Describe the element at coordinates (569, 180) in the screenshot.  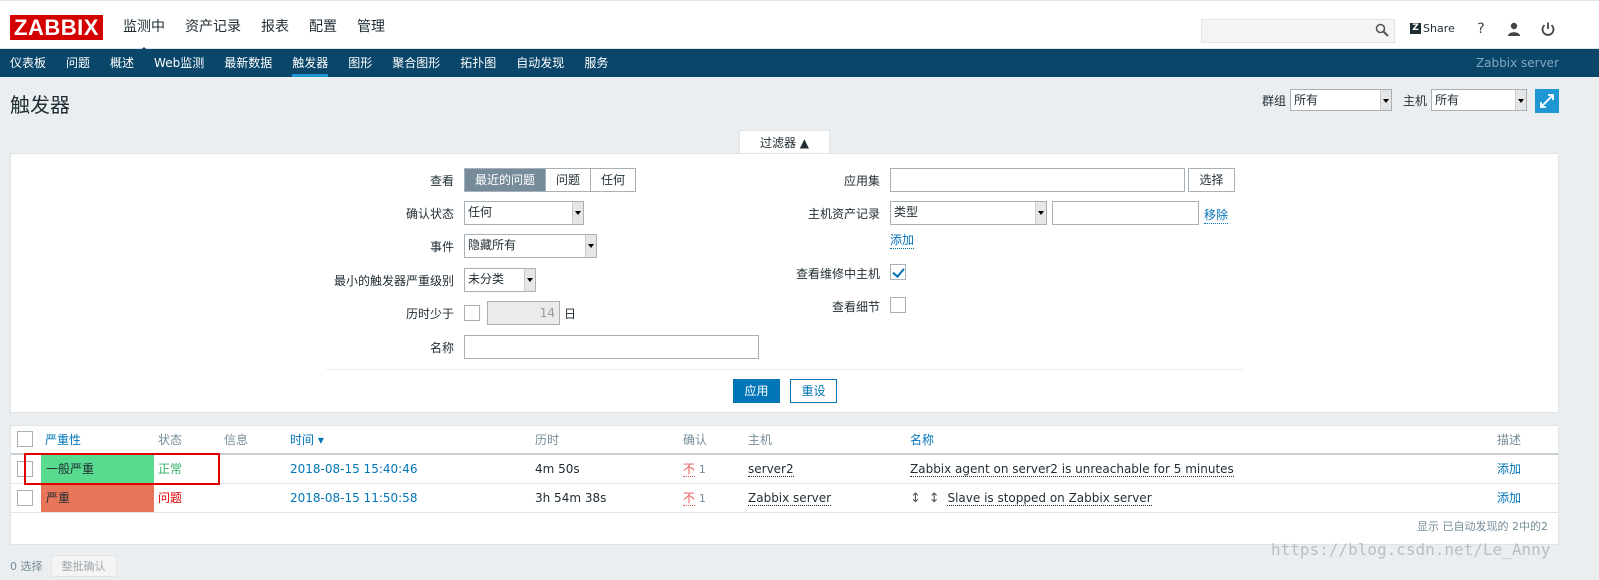
I see `view-problems: 问题` at that location.